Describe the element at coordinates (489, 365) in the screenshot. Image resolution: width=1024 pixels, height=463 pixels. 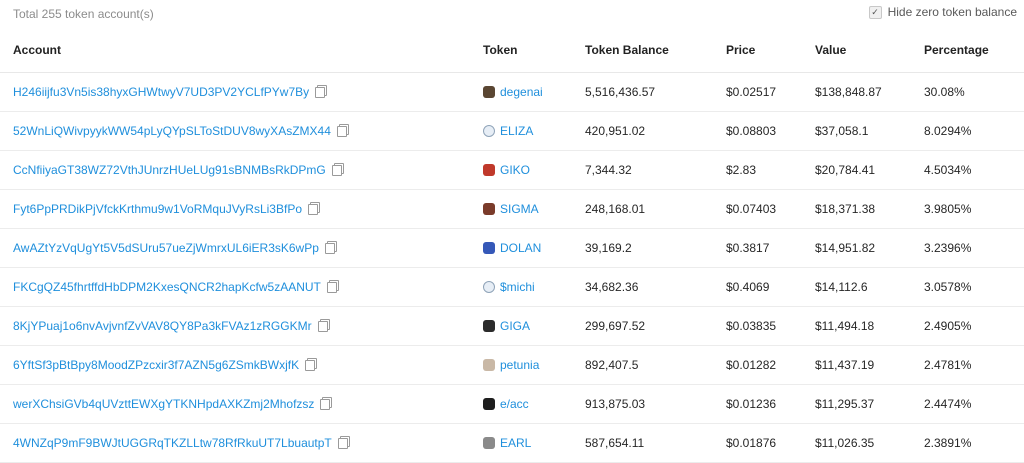
I see `petunia-icon` at that location.